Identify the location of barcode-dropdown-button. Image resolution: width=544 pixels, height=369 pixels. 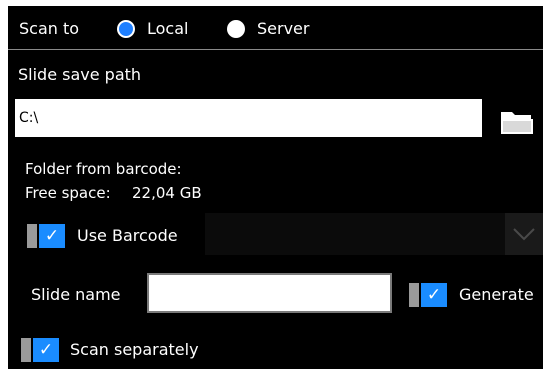
(524, 234).